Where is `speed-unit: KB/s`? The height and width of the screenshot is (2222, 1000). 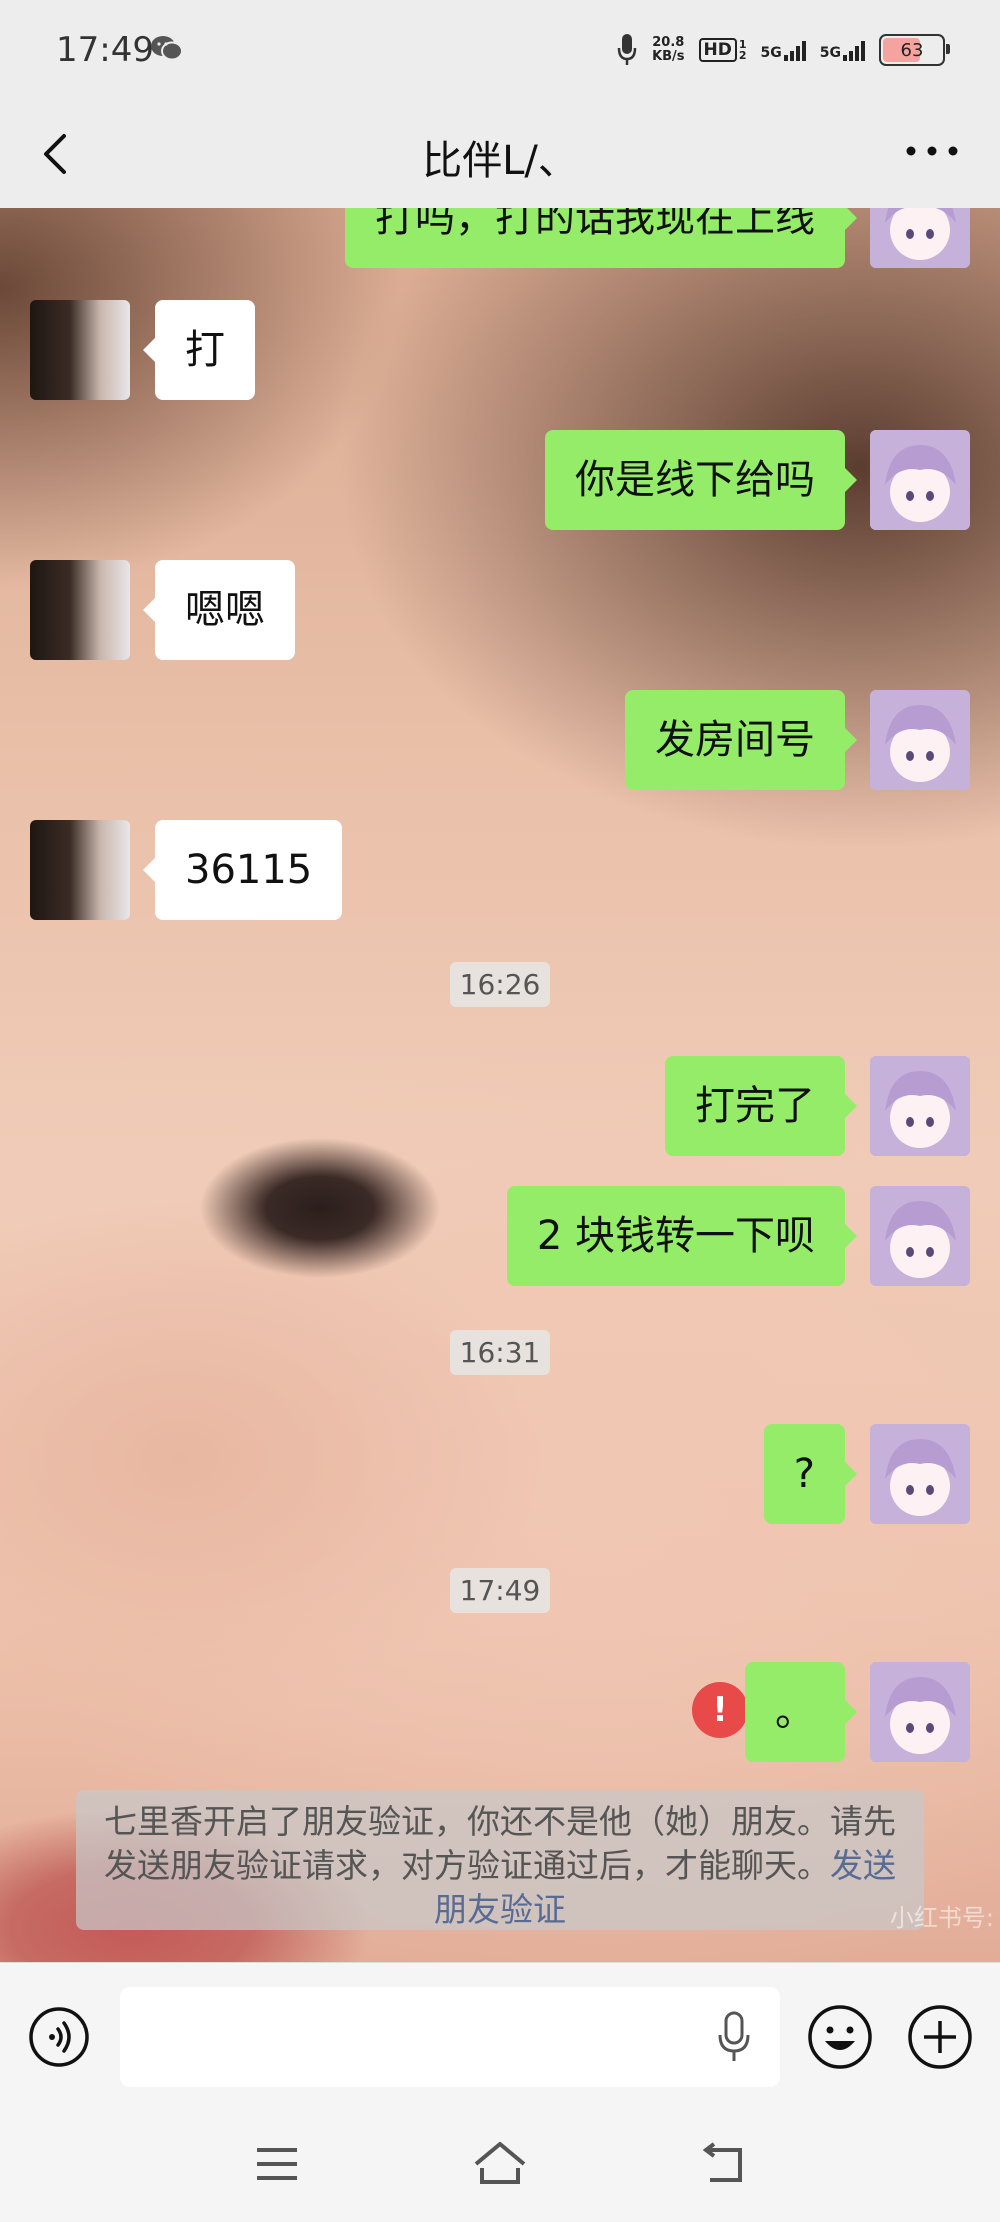
speed-unit: KB/s is located at coordinates (668, 56).